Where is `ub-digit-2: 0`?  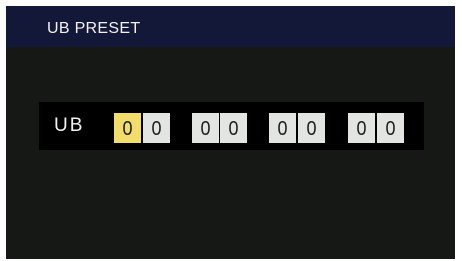
ub-digit-2: 0 is located at coordinates (156, 128).